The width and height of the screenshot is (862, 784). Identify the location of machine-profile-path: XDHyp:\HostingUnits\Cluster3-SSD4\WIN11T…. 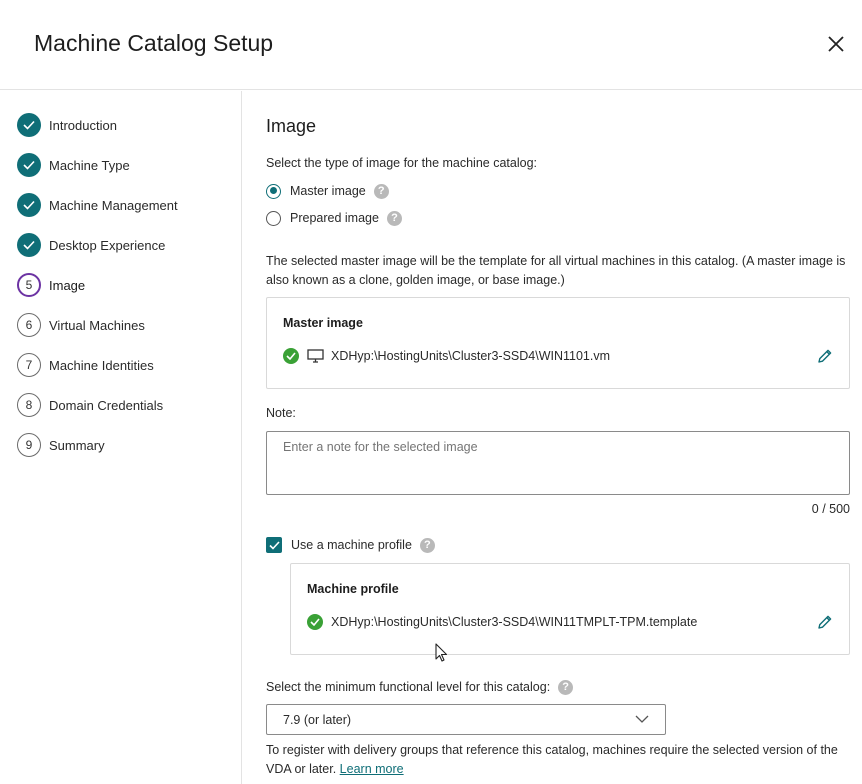
(514, 622).